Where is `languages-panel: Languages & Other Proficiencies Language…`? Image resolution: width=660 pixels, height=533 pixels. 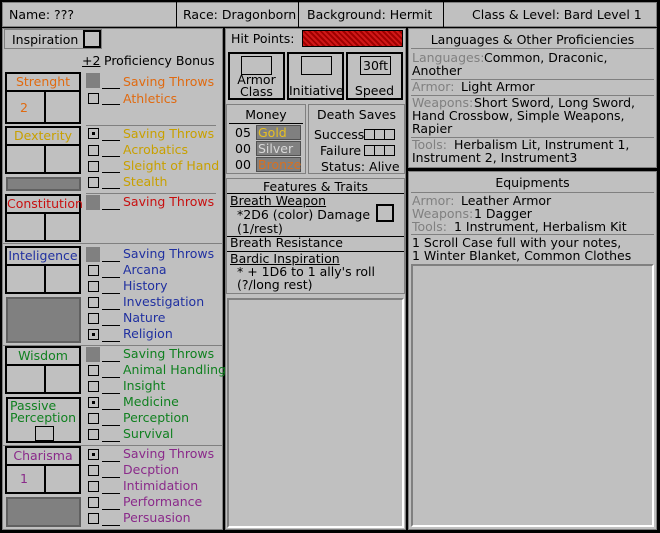
languages-panel: Languages & Other Proficiencies Language… is located at coordinates (532, 98).